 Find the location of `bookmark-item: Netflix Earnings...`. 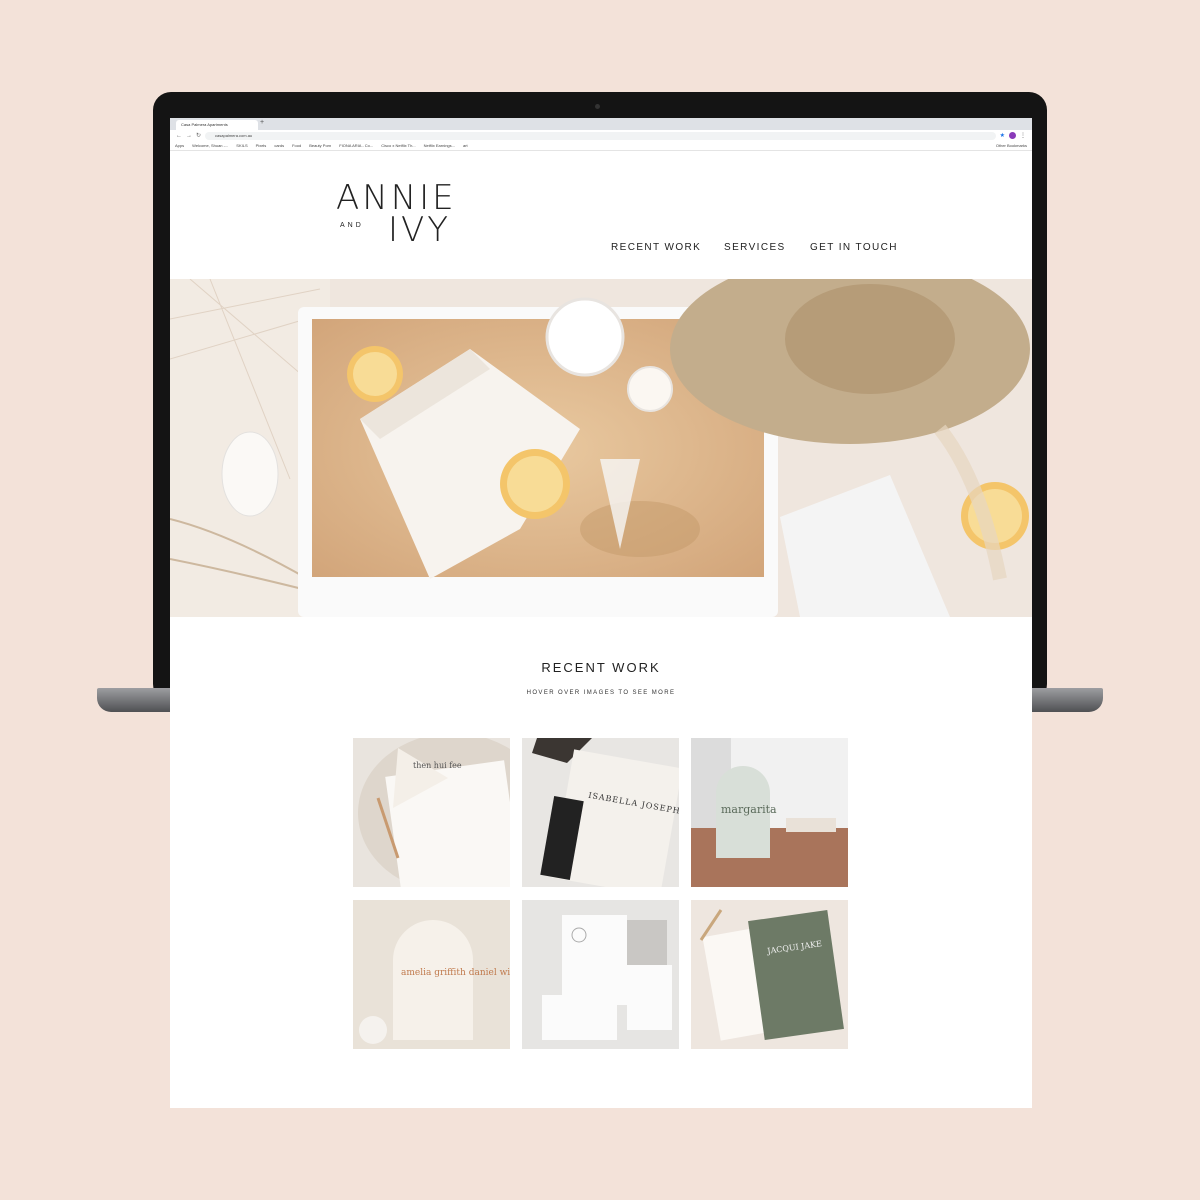

bookmark-item: Netflix Earnings... is located at coordinates (439, 145).